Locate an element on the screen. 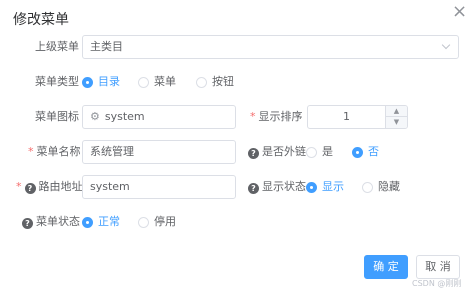 The height and width of the screenshot is (291, 474). menu-status-option-normal: 正常 is located at coordinates (101, 222).